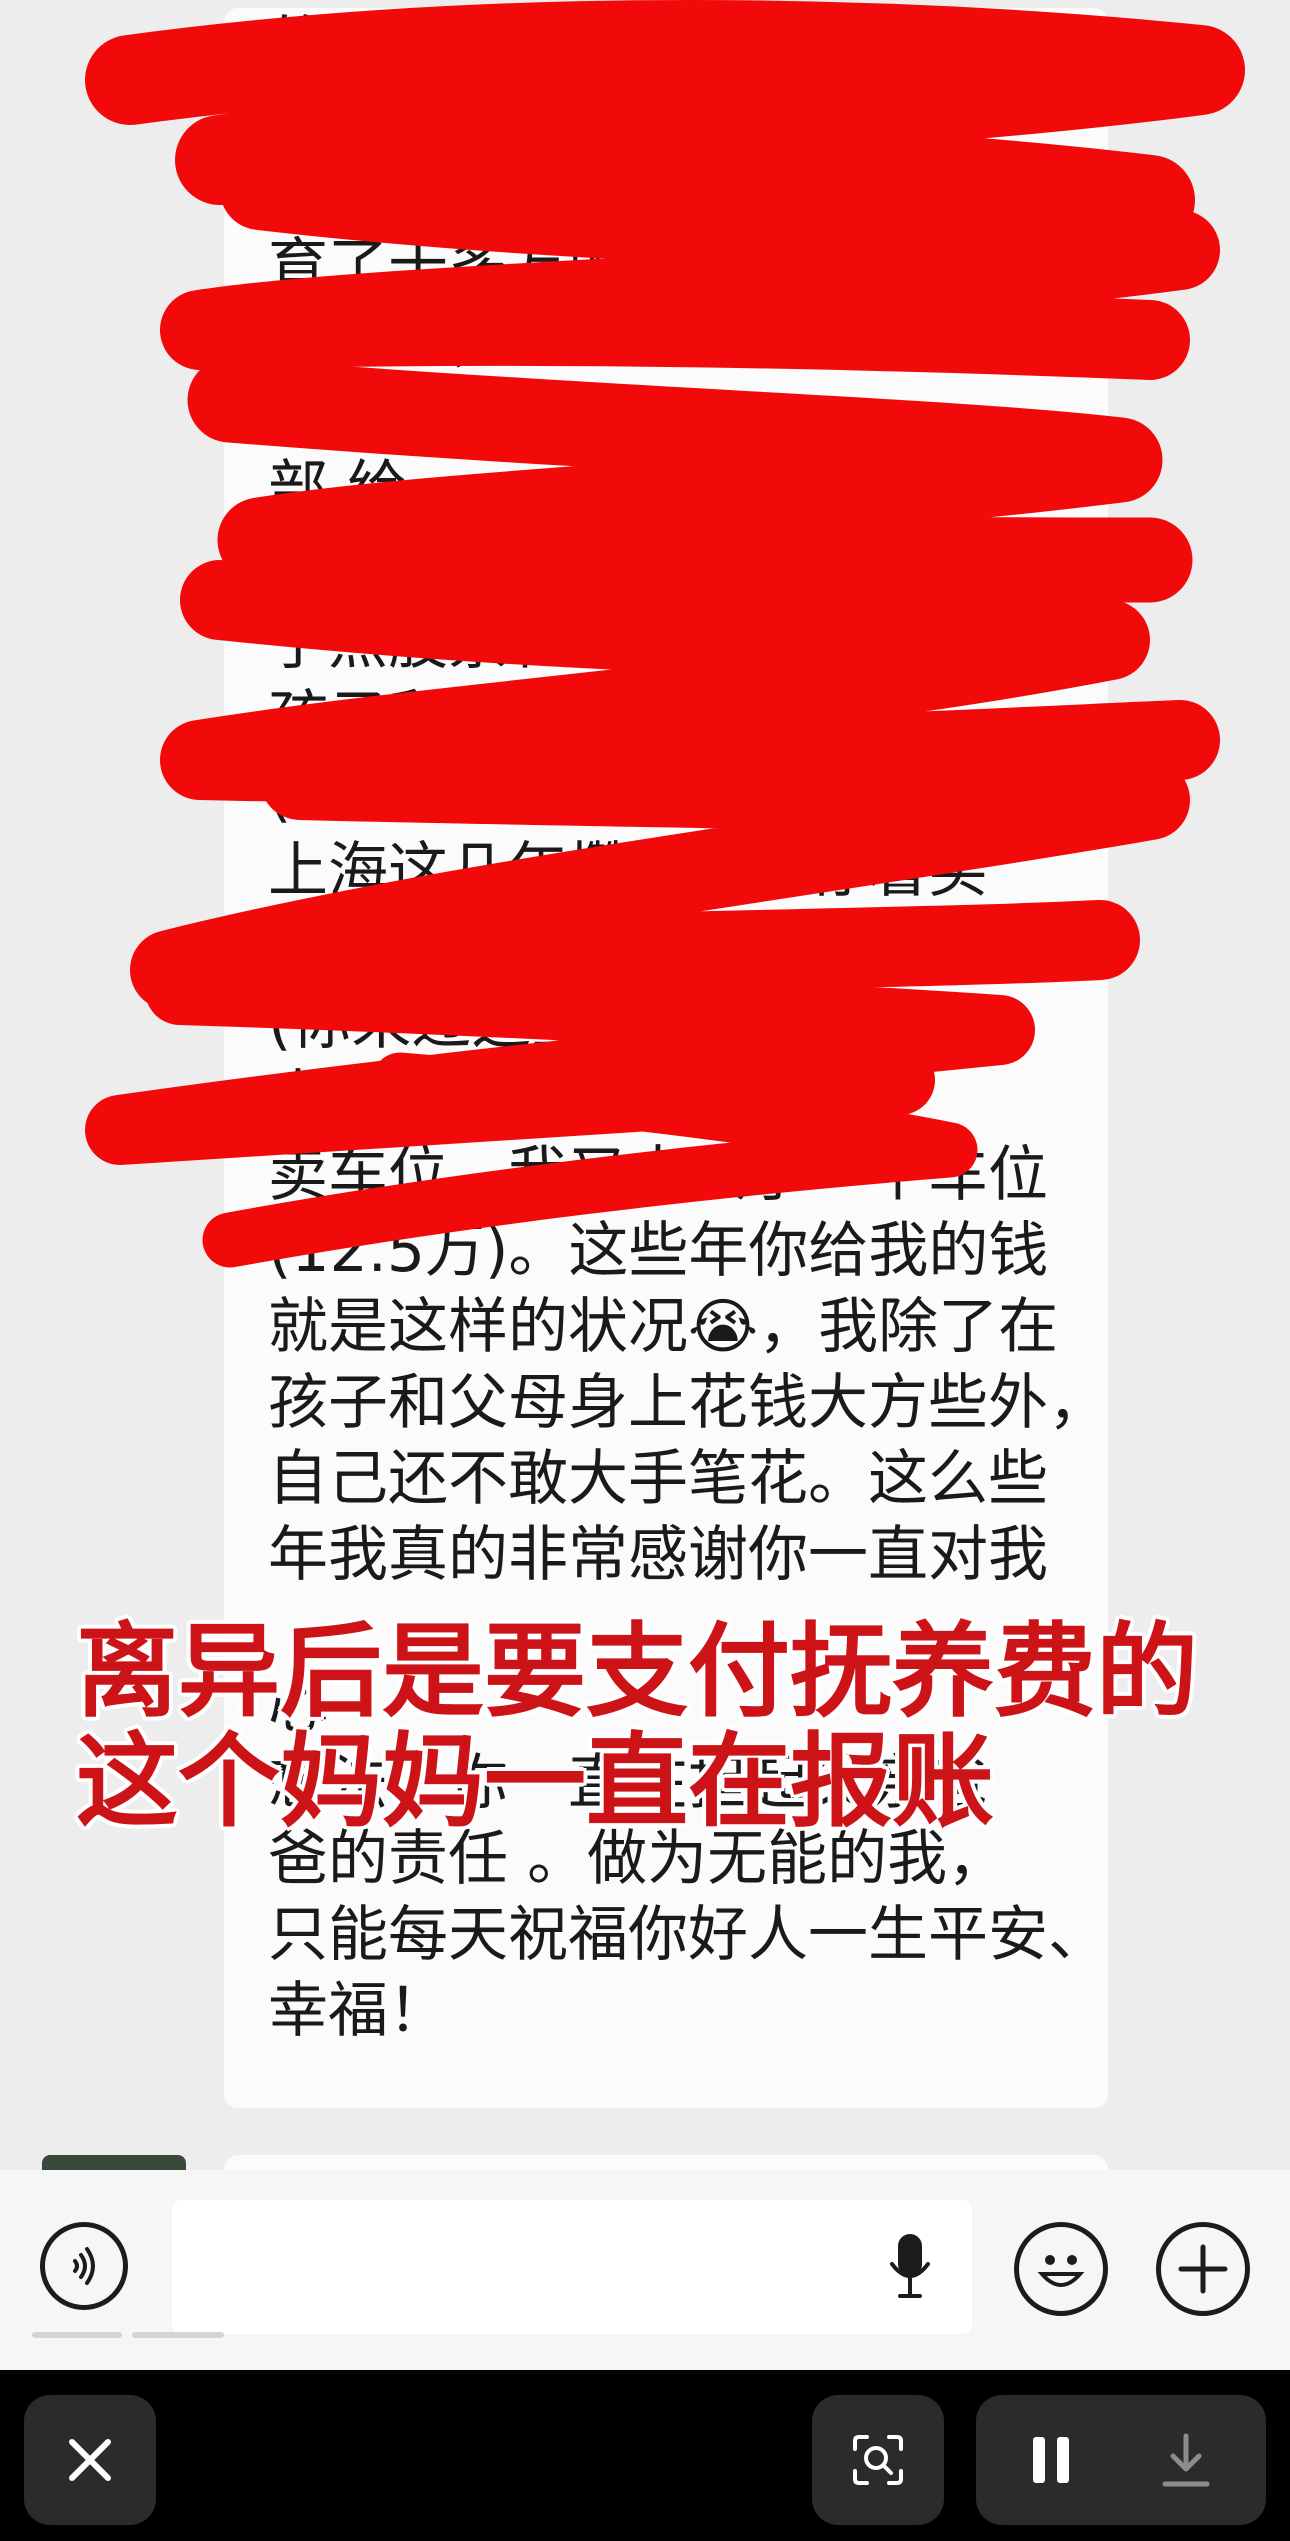 This screenshot has height=2541, width=1290. I want to click on overlay-caption-line-1: 离异后是要支付抚养费的, so click(637, 1672).